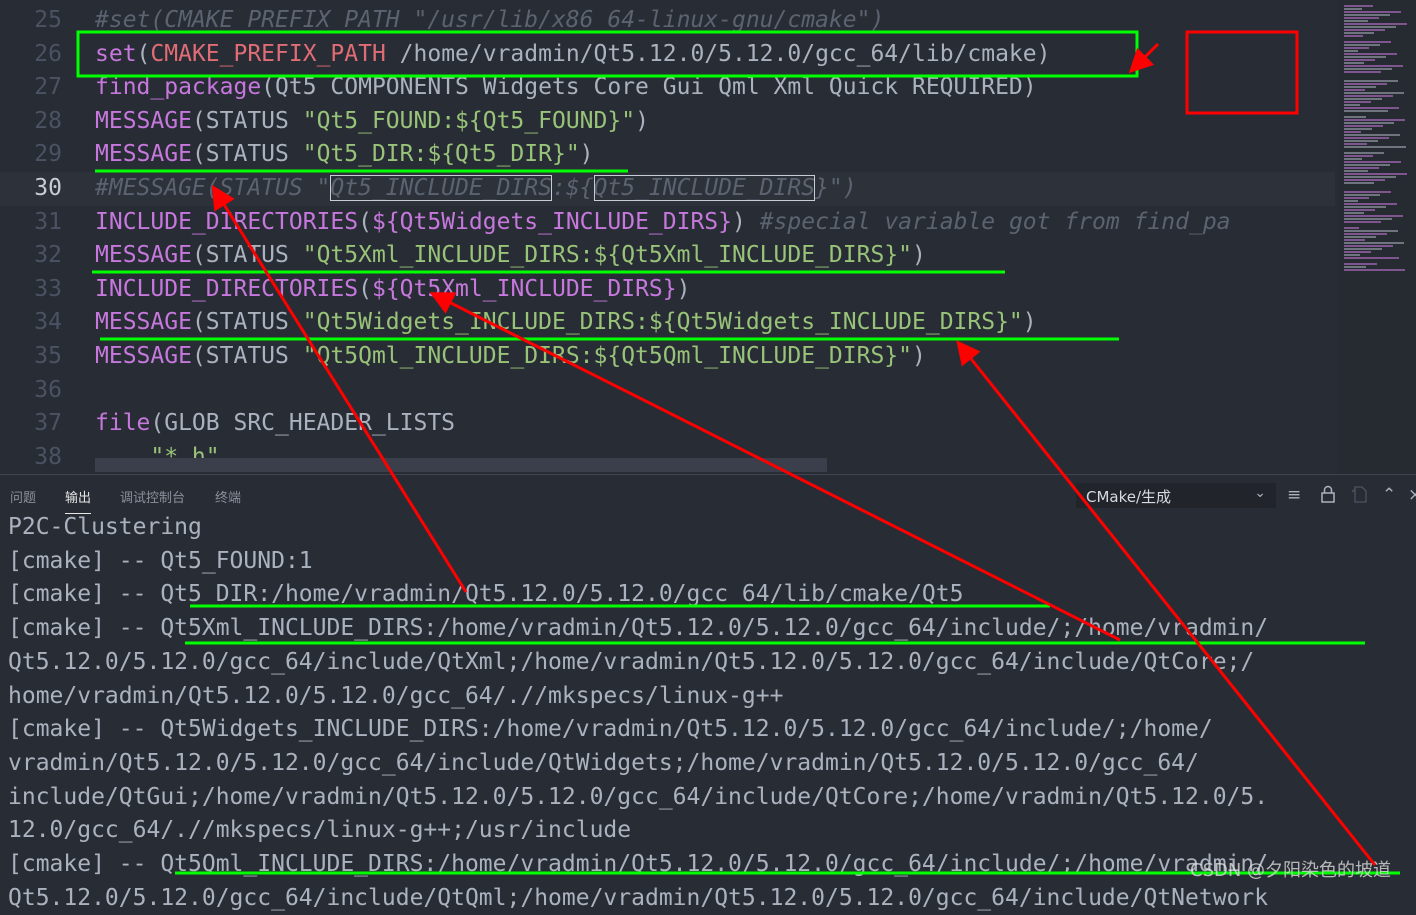 Image resolution: width=1416 pixels, height=915 pixels. Describe the element at coordinates (48, 288) in the screenshot. I see `line-number: 33` at that location.